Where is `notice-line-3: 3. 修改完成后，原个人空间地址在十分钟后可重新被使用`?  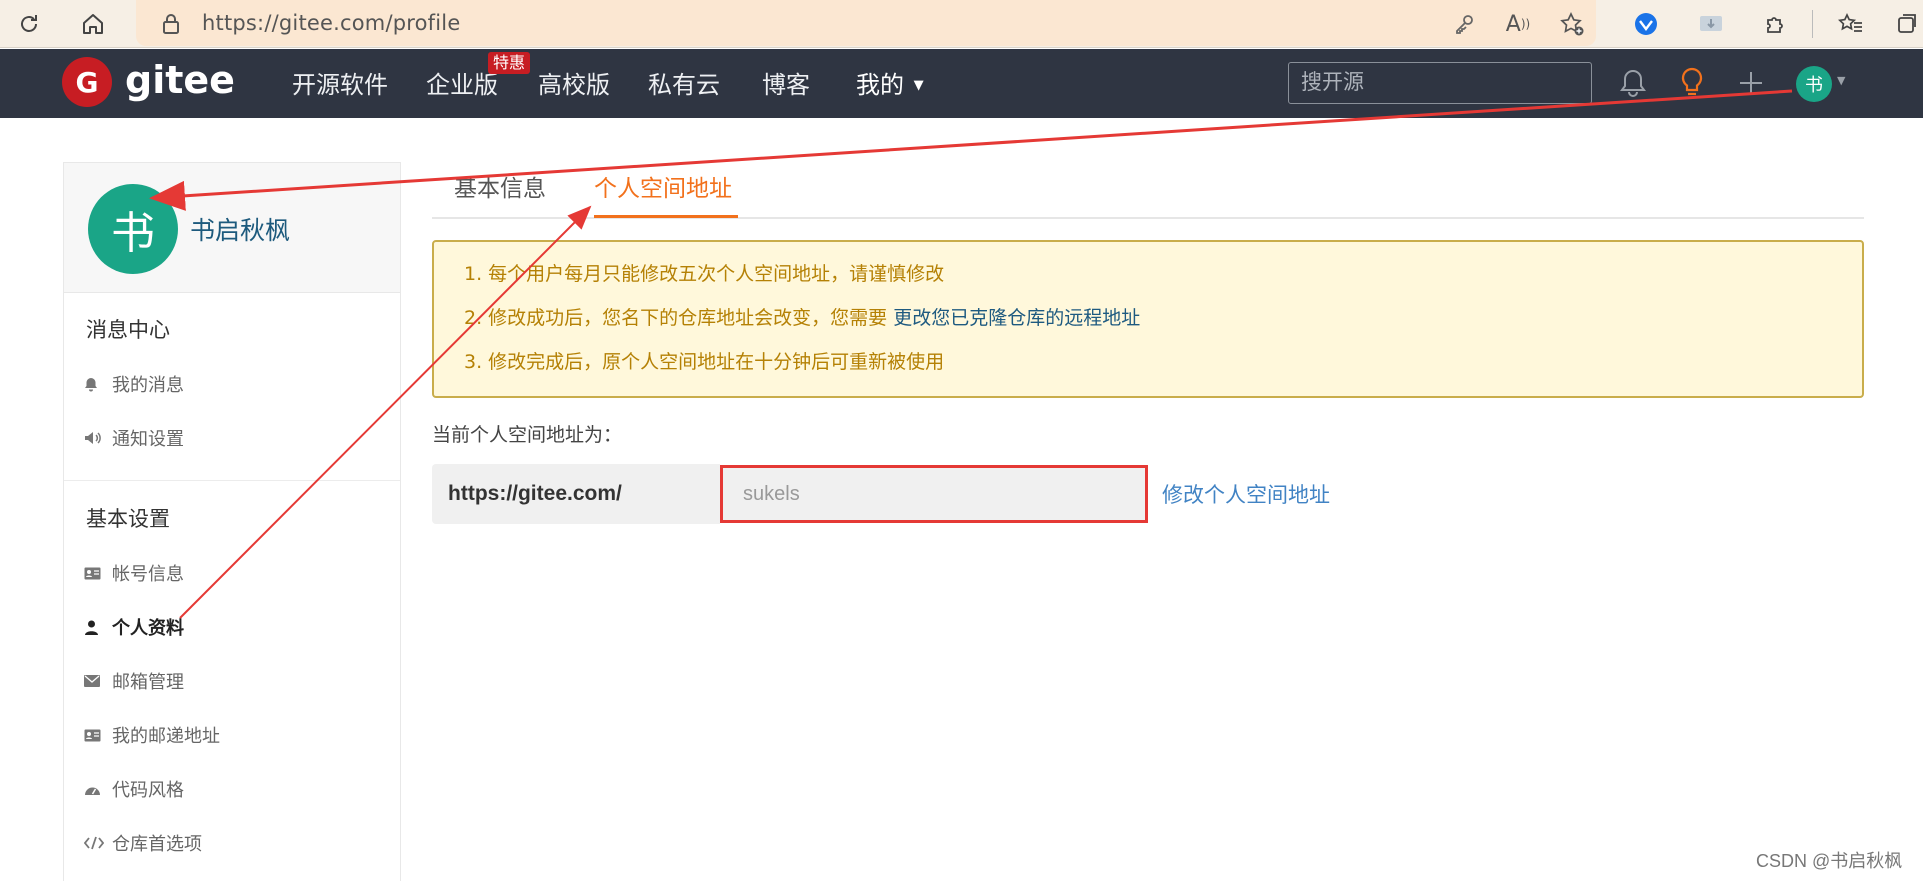 notice-line-3: 3. 修改完成后，原个人空间地址在十分钟后可重新被使用 is located at coordinates (704, 362).